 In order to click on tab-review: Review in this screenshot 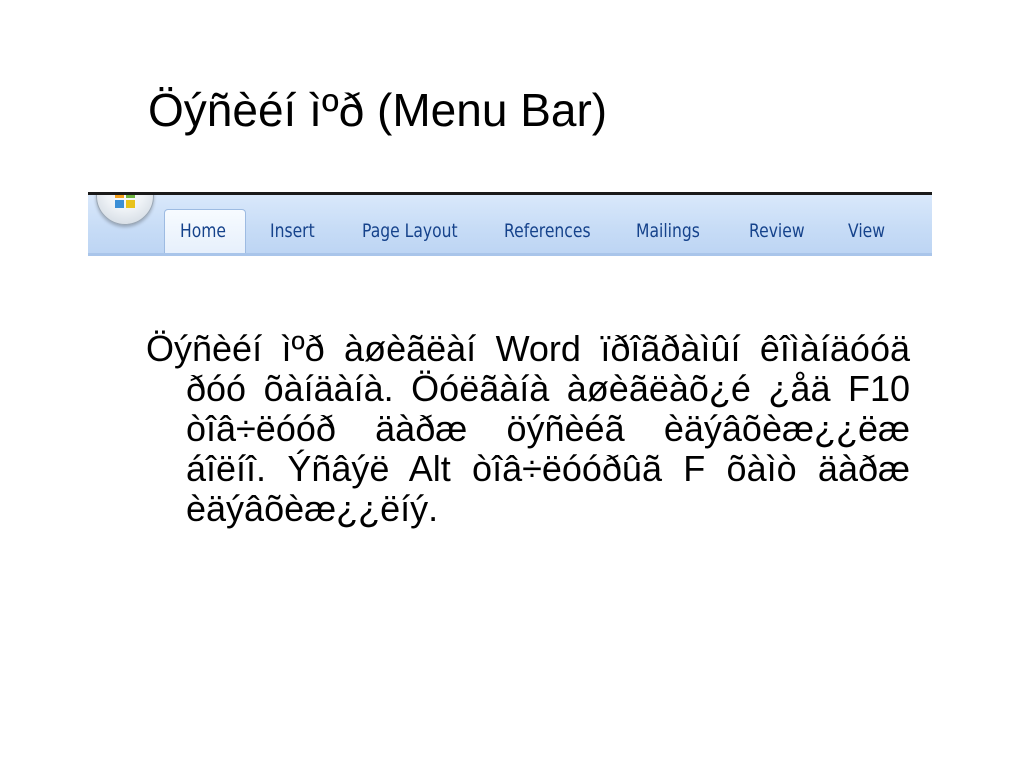, I will do `click(777, 231)`.